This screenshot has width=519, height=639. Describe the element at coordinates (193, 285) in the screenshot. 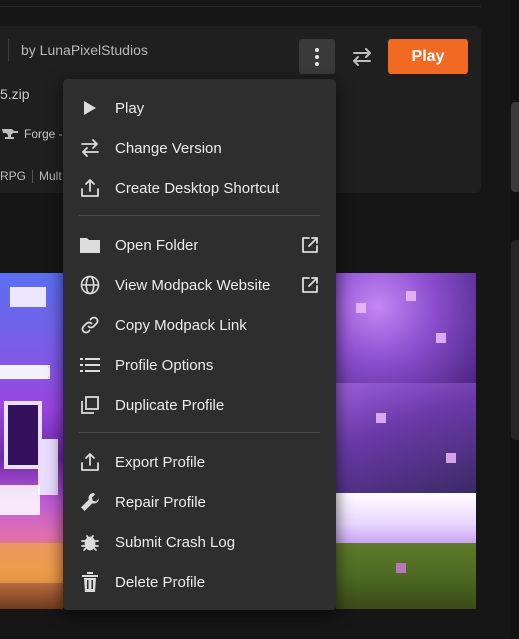

I see `menu-item-label: View Modpack Website` at that location.